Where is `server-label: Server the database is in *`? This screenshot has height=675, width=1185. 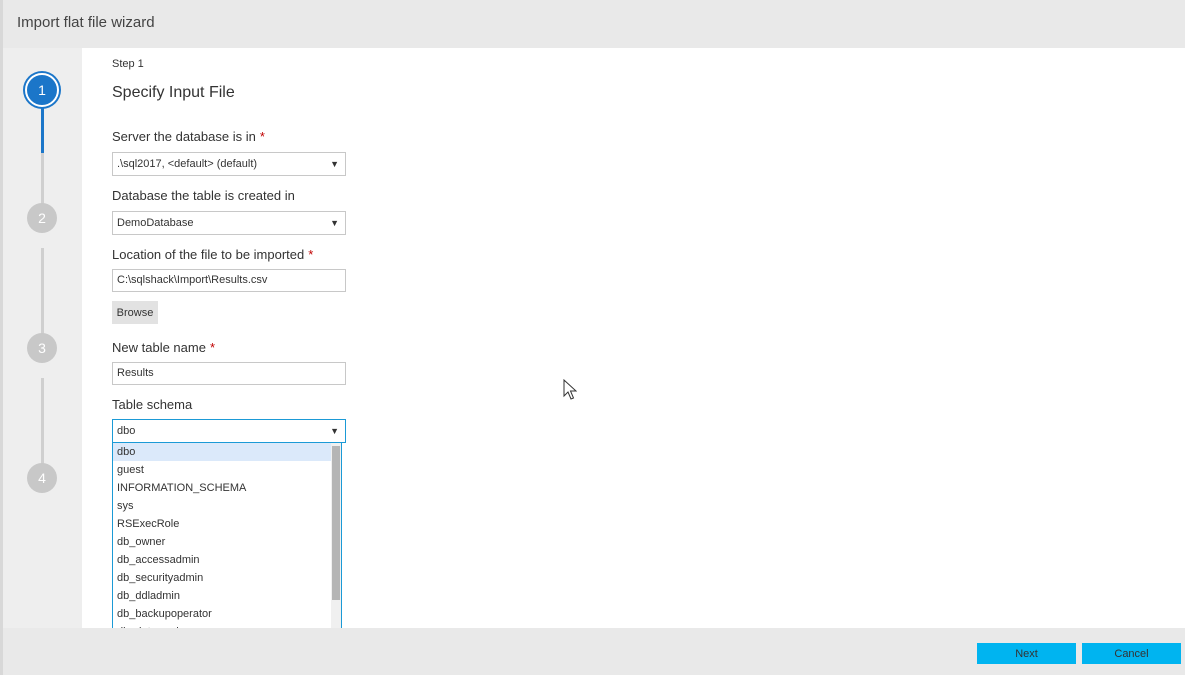 server-label: Server the database is in * is located at coordinates (188, 136).